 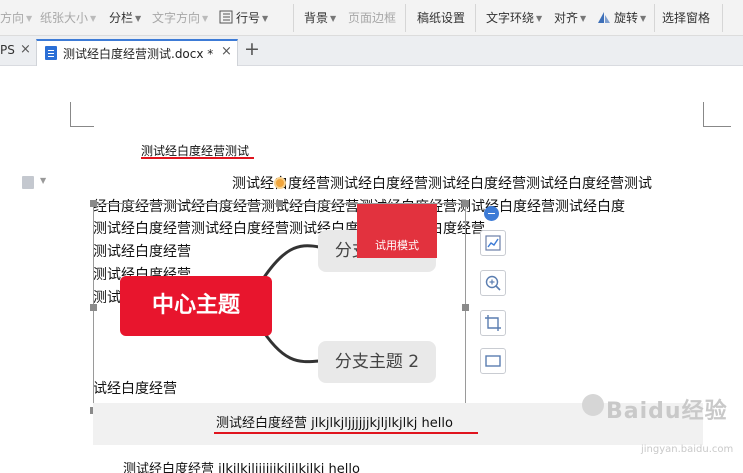 What do you see at coordinates (243, 18) in the screenshot?
I see `line-numbers-button: 行号 ▼` at bounding box center [243, 18].